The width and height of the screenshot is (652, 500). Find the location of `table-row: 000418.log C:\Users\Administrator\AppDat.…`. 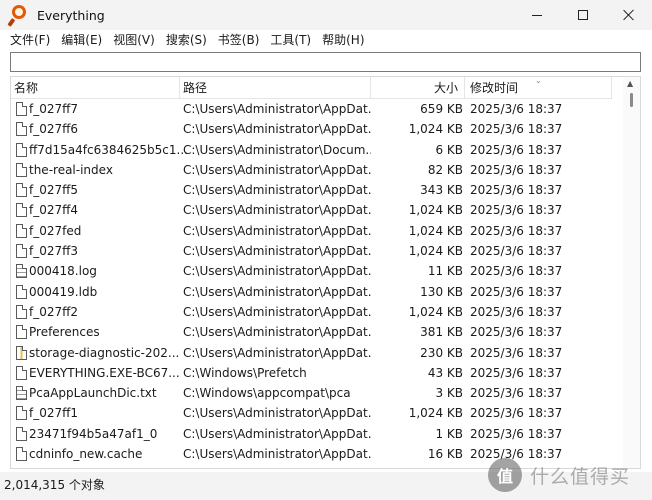

table-row: 000418.log C:\Users\Administrator\AppDat.… is located at coordinates (311, 271).